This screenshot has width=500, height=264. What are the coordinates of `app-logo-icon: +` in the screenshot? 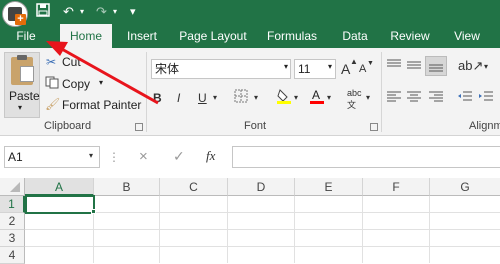 It's located at (15, 14).